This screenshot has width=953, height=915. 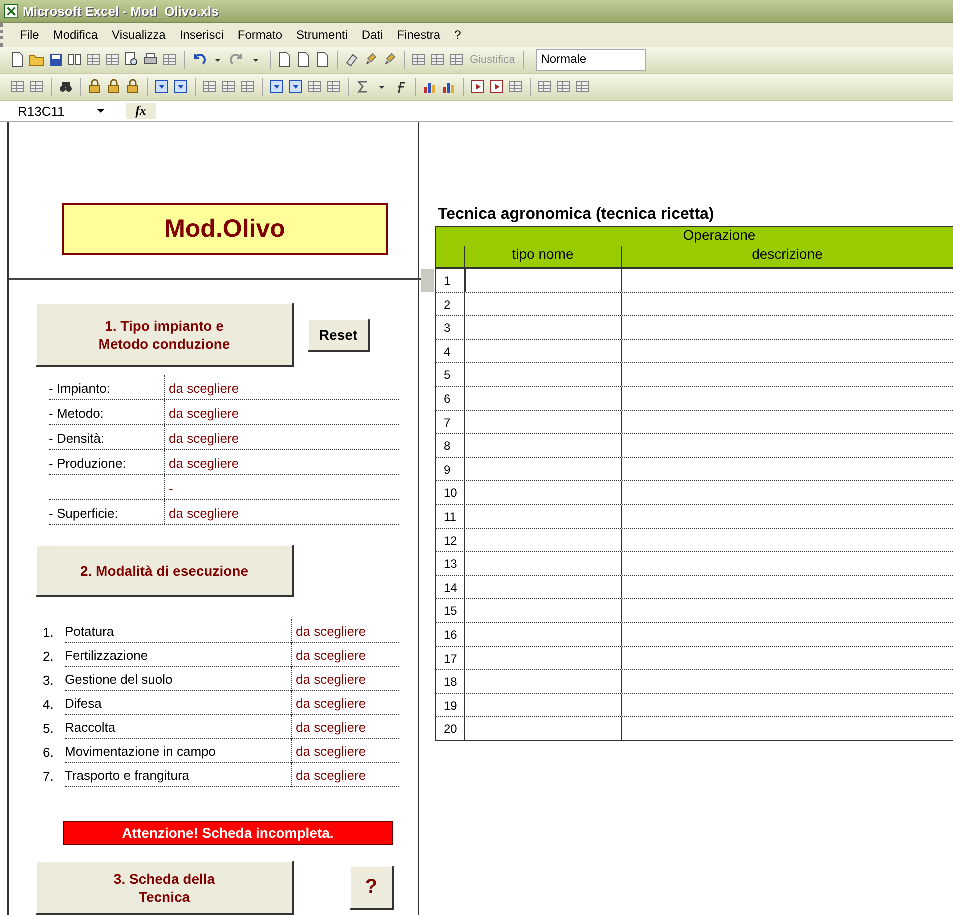 I want to click on menu-item: Dati, so click(x=372, y=35).